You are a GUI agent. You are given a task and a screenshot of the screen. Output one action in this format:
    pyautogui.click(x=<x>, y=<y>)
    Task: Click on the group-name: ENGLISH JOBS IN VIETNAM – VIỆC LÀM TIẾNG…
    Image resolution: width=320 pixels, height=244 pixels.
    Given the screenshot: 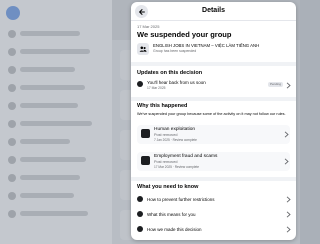 What is the action you would take?
    pyautogui.click(x=206, y=45)
    